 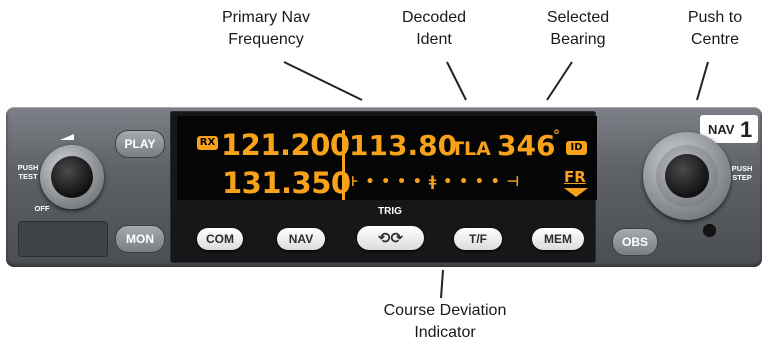 I want to click on callout-line: Frequency, so click(x=266, y=39).